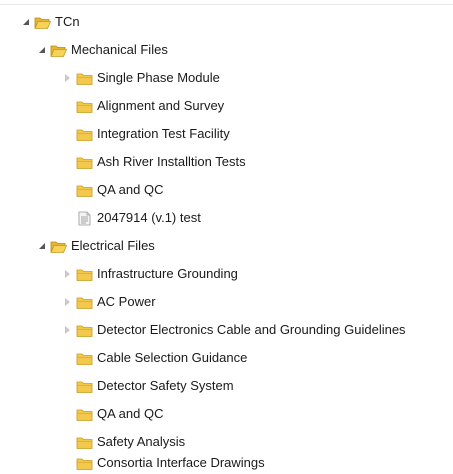 Image resolution: width=453 pixels, height=474 pixels. What do you see at coordinates (161, 105) in the screenshot?
I see `tree-node-label: Alignment and Survey` at bounding box center [161, 105].